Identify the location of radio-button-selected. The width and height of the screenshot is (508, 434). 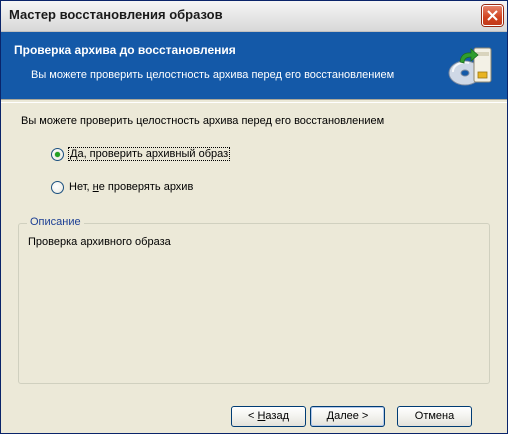
(57, 154).